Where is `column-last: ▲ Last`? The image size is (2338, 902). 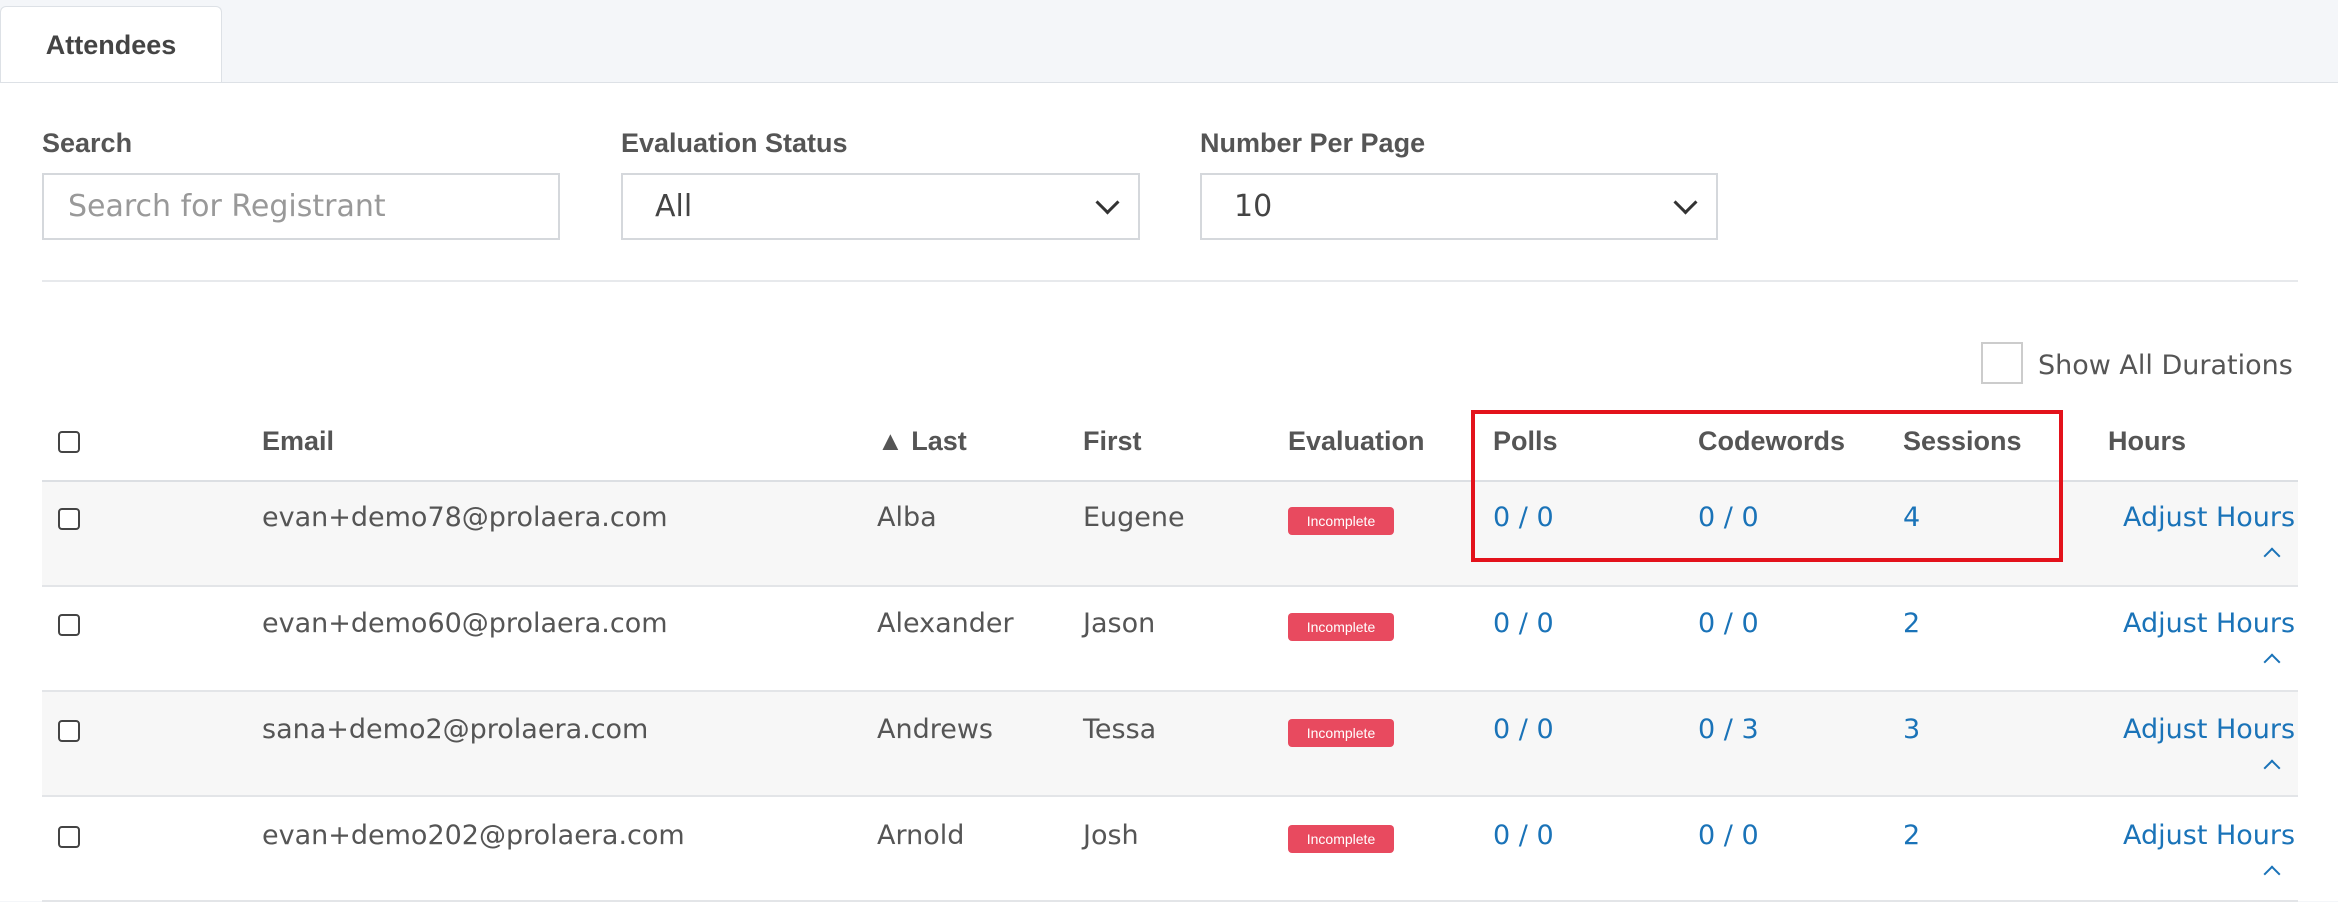 column-last: ▲ Last is located at coordinates (922, 441).